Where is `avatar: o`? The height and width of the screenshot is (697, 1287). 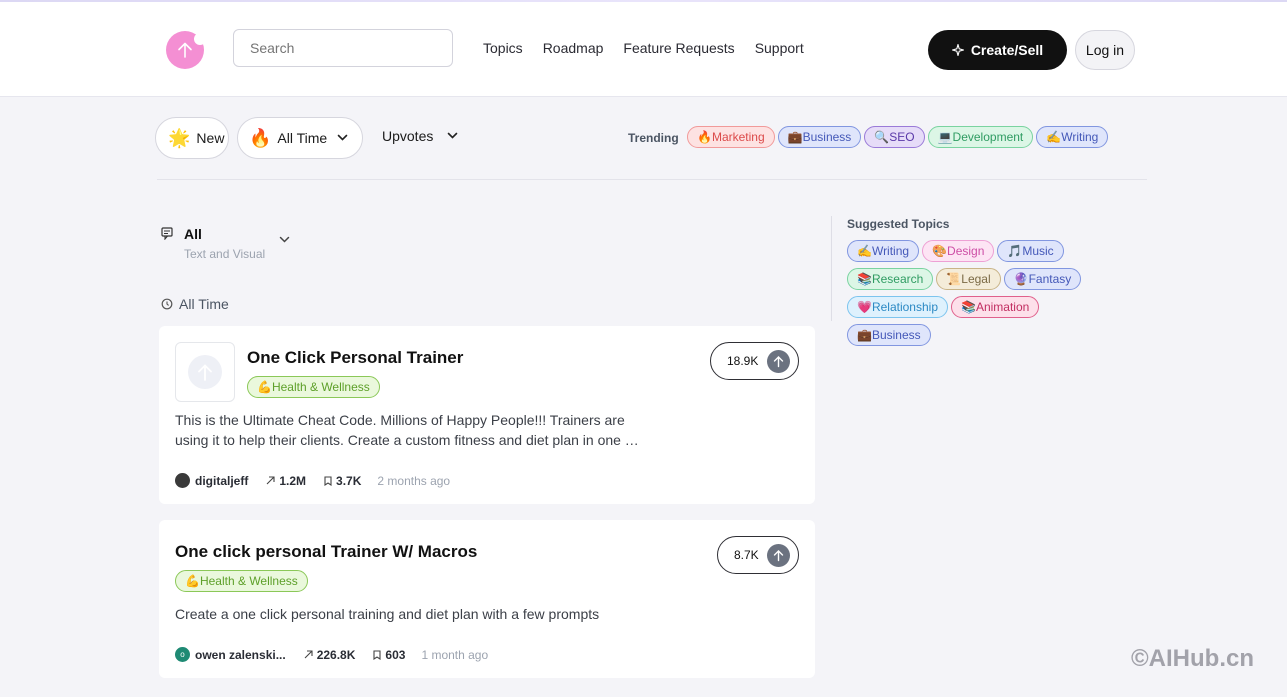 avatar: o is located at coordinates (182, 654).